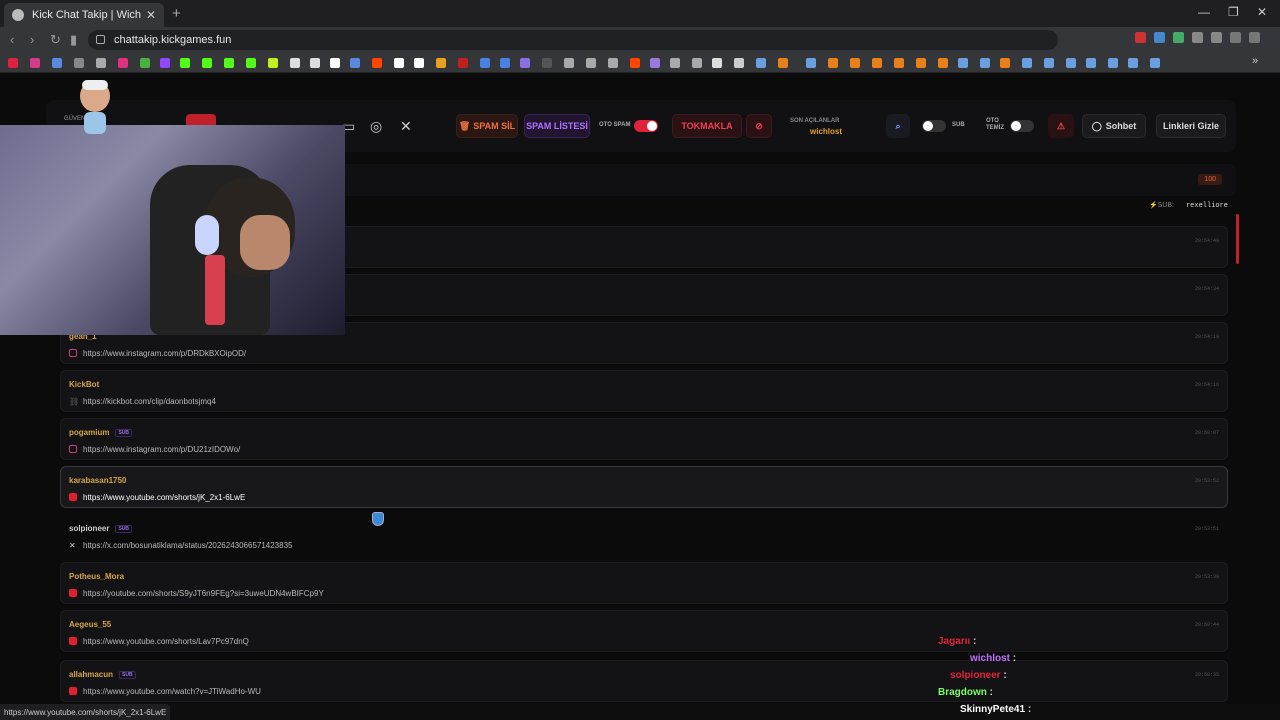 The height and width of the screenshot is (720, 1280). What do you see at coordinates (32, 39) in the screenshot?
I see `forward-icon: ›` at bounding box center [32, 39].